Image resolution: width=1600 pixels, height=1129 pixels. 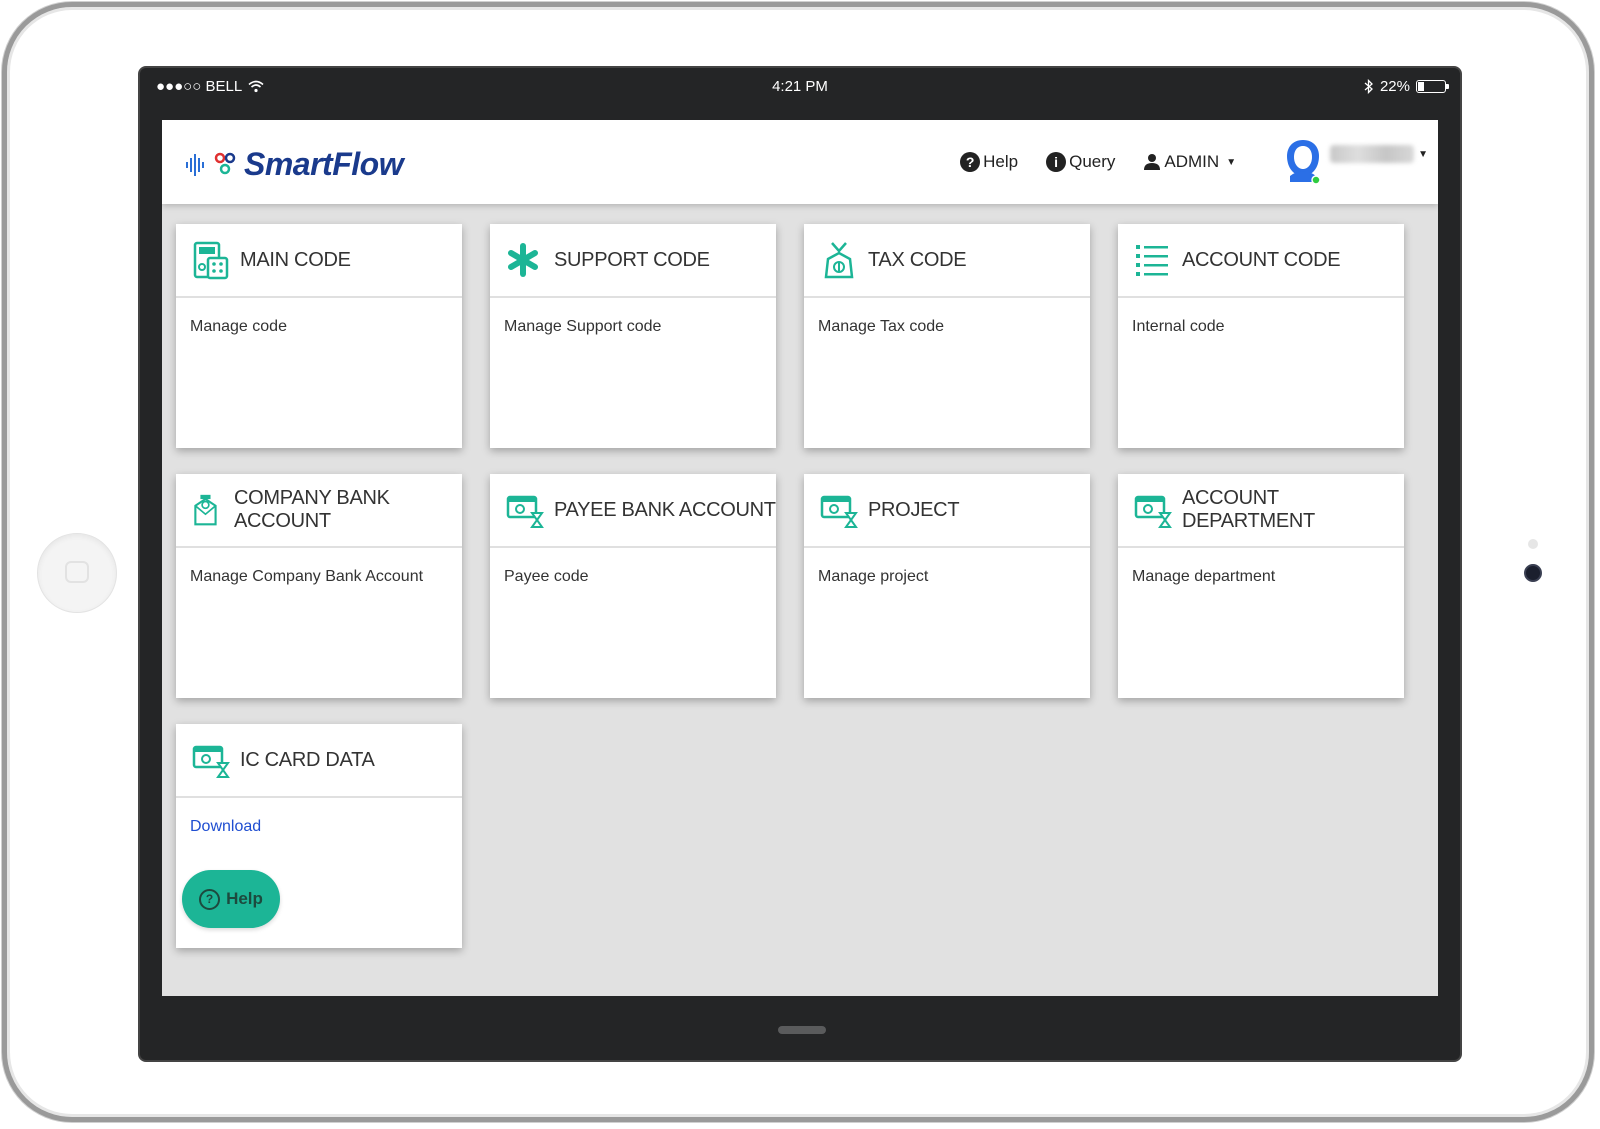 I want to click on question-icon: ?, so click(x=970, y=162).